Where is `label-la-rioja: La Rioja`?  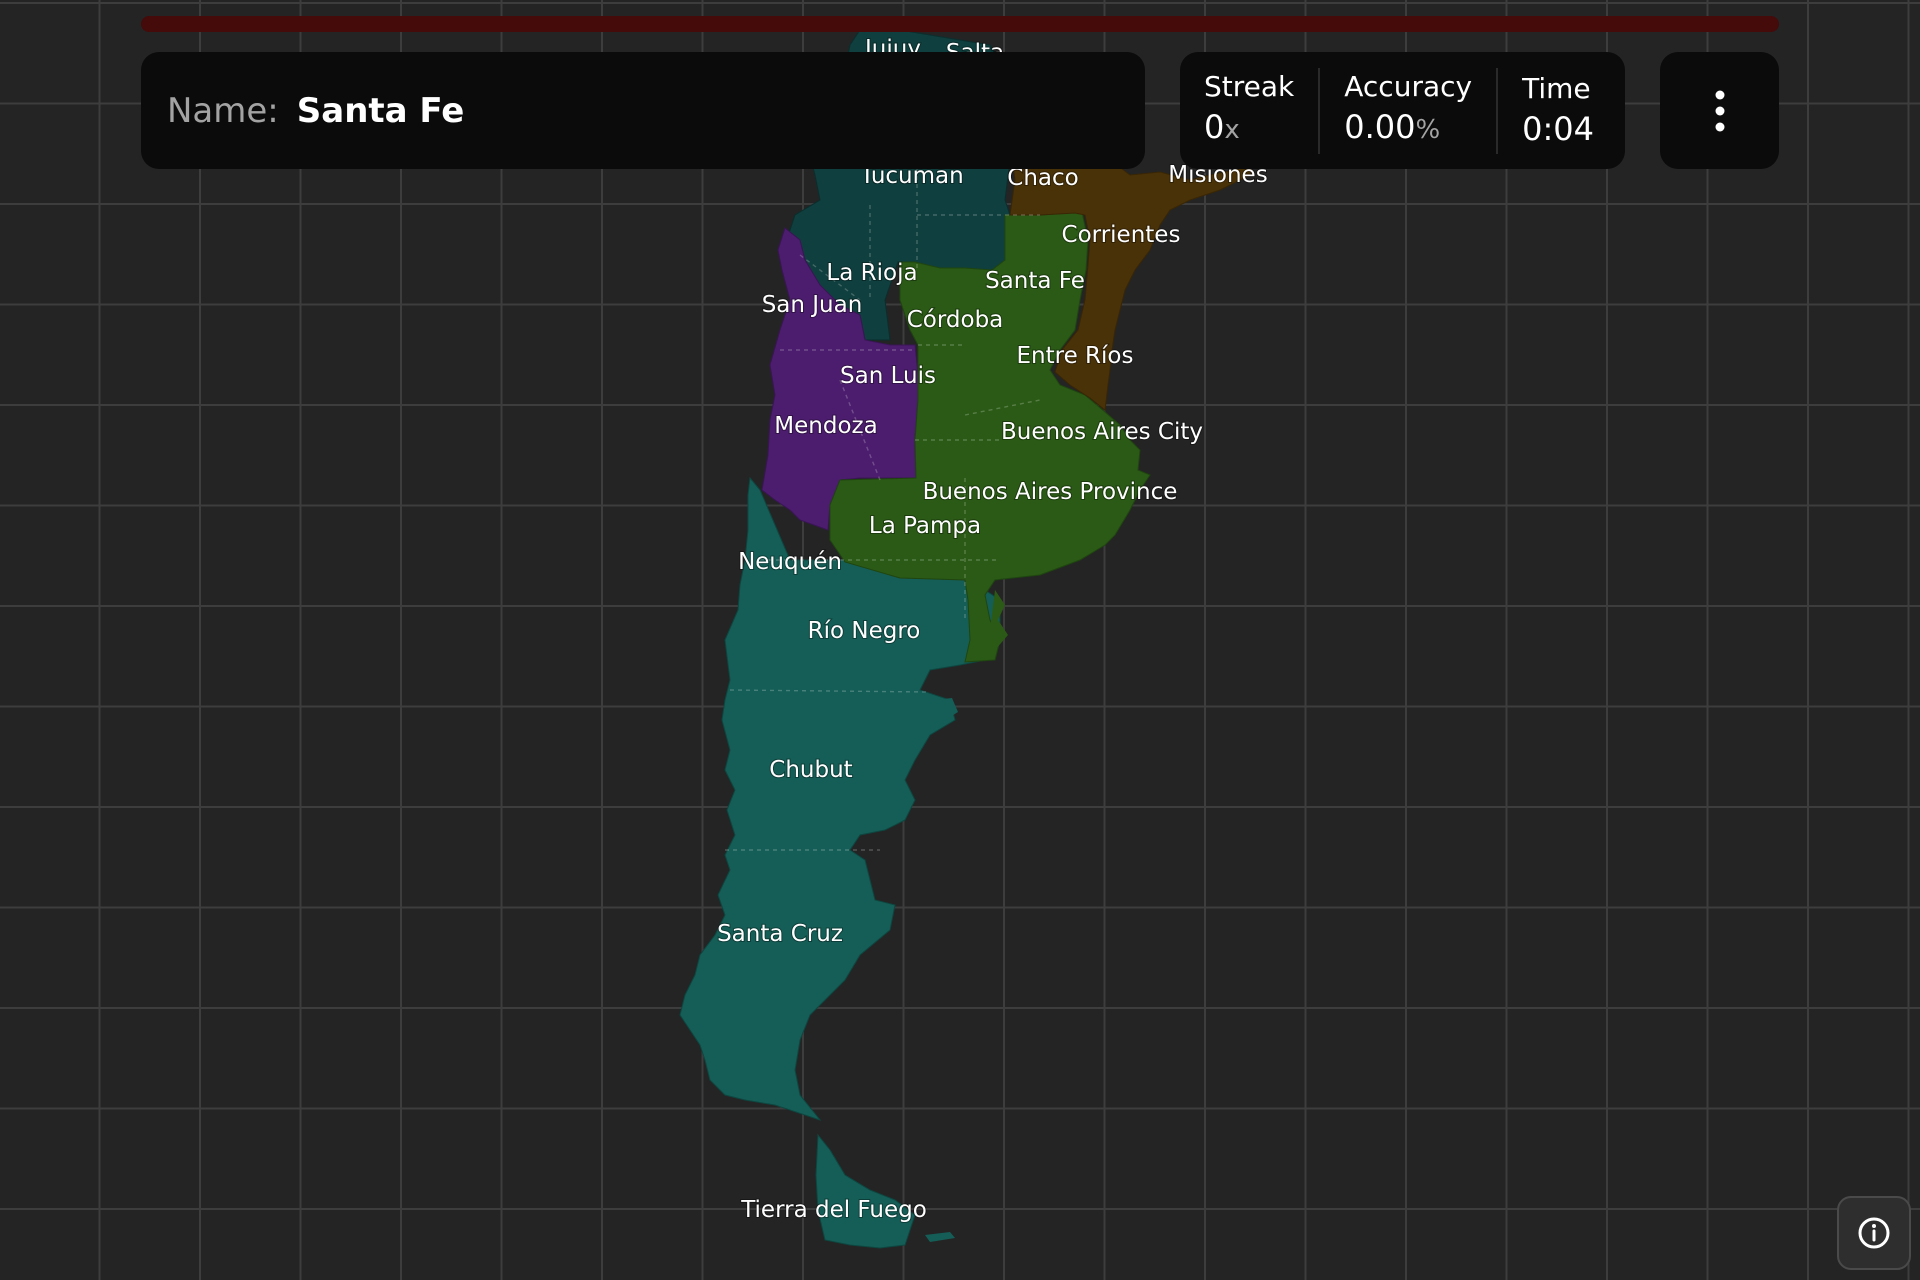 label-la-rioja: La Rioja is located at coordinates (871, 273).